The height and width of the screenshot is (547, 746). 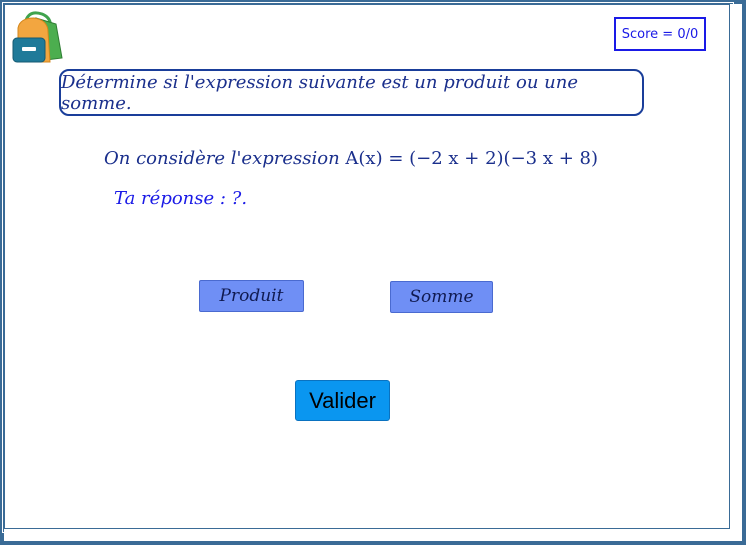 I want to click on score-display: Score = 0/0, so click(x=660, y=34).